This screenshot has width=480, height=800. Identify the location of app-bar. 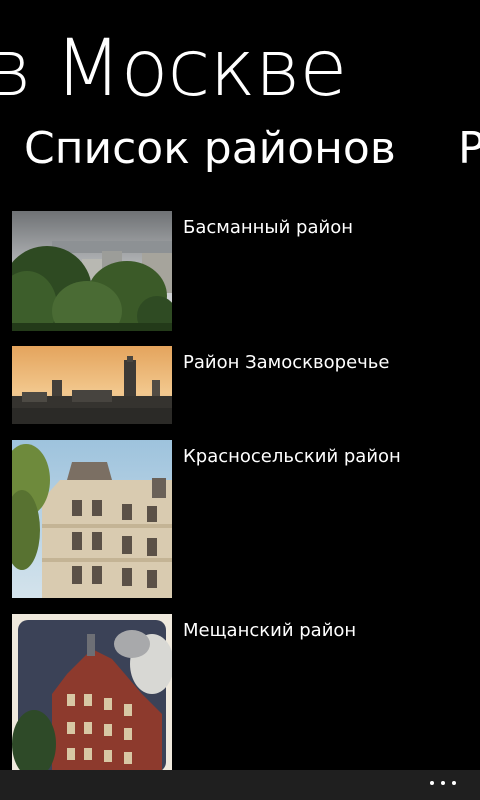
(240, 785).